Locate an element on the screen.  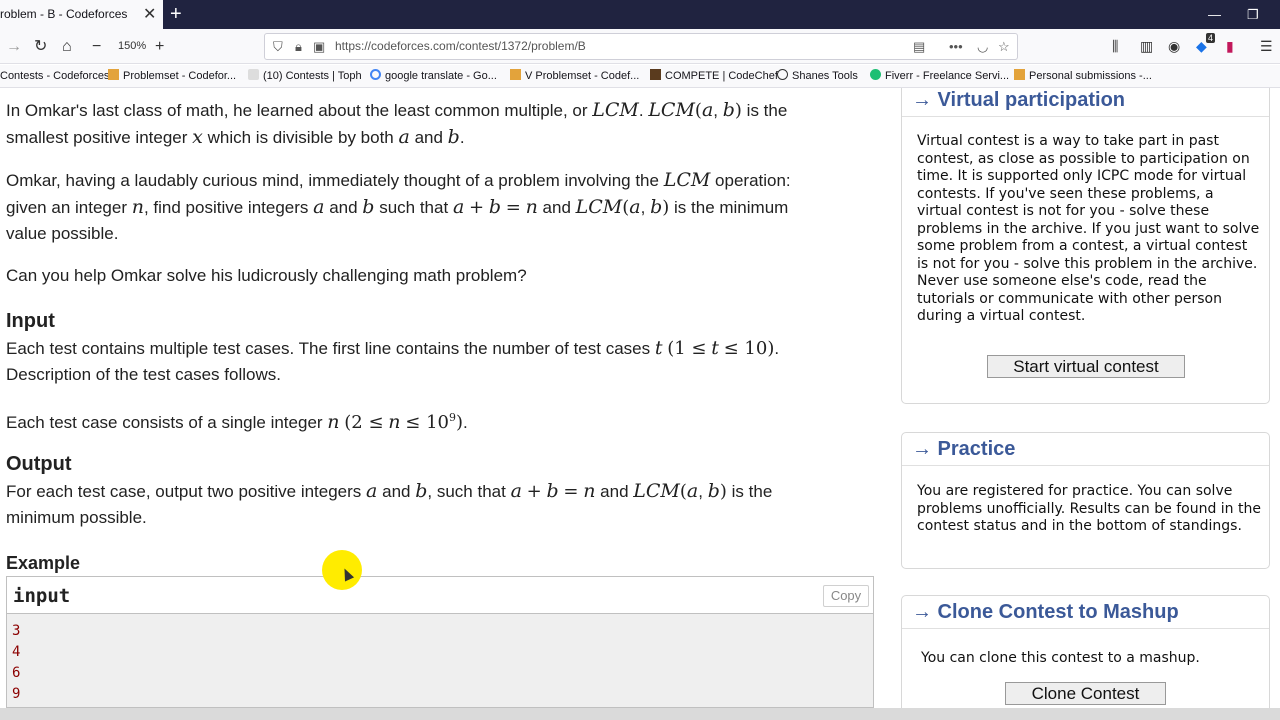
text: , such that is located at coordinates (466, 491).